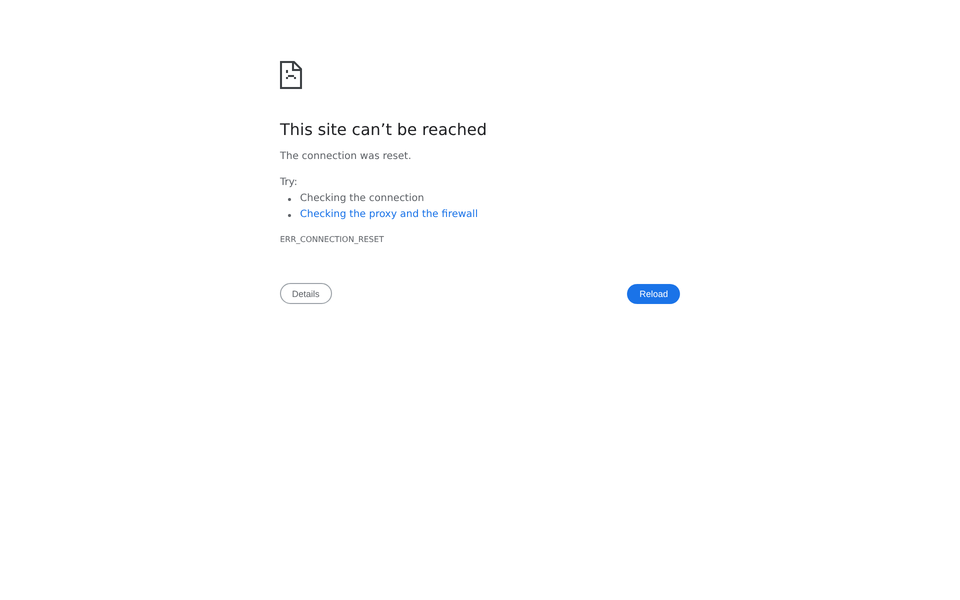 This screenshot has height=600, width=960. What do you see at coordinates (289, 183) in the screenshot?
I see `try-label: Try:` at bounding box center [289, 183].